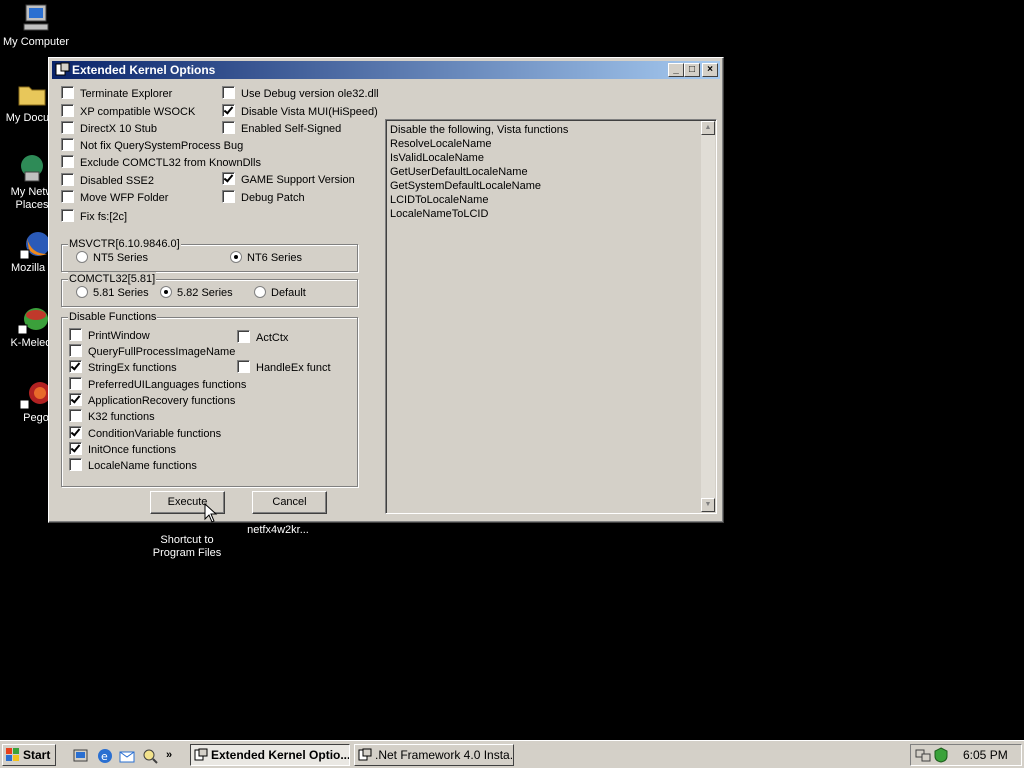  What do you see at coordinates (128, 112) in the screenshot?
I see `option-xp-wsock: XP compatible WSOCK` at bounding box center [128, 112].